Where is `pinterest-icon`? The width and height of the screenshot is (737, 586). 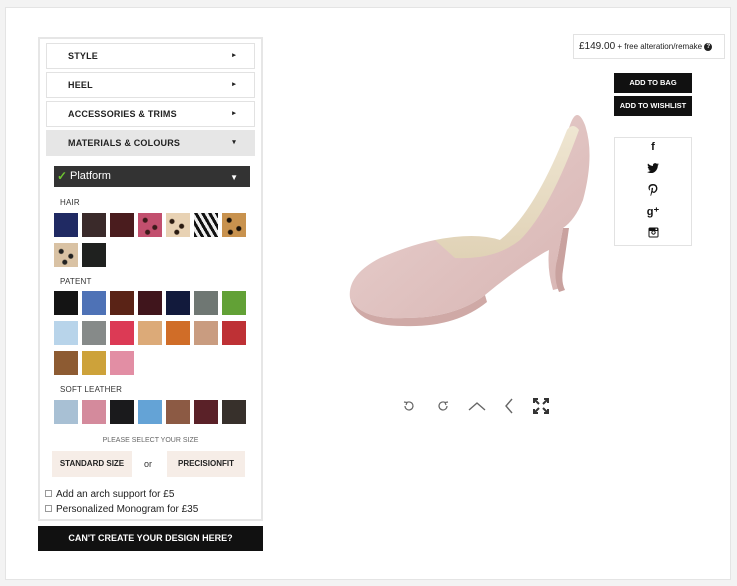 pinterest-icon is located at coordinates (653, 191).